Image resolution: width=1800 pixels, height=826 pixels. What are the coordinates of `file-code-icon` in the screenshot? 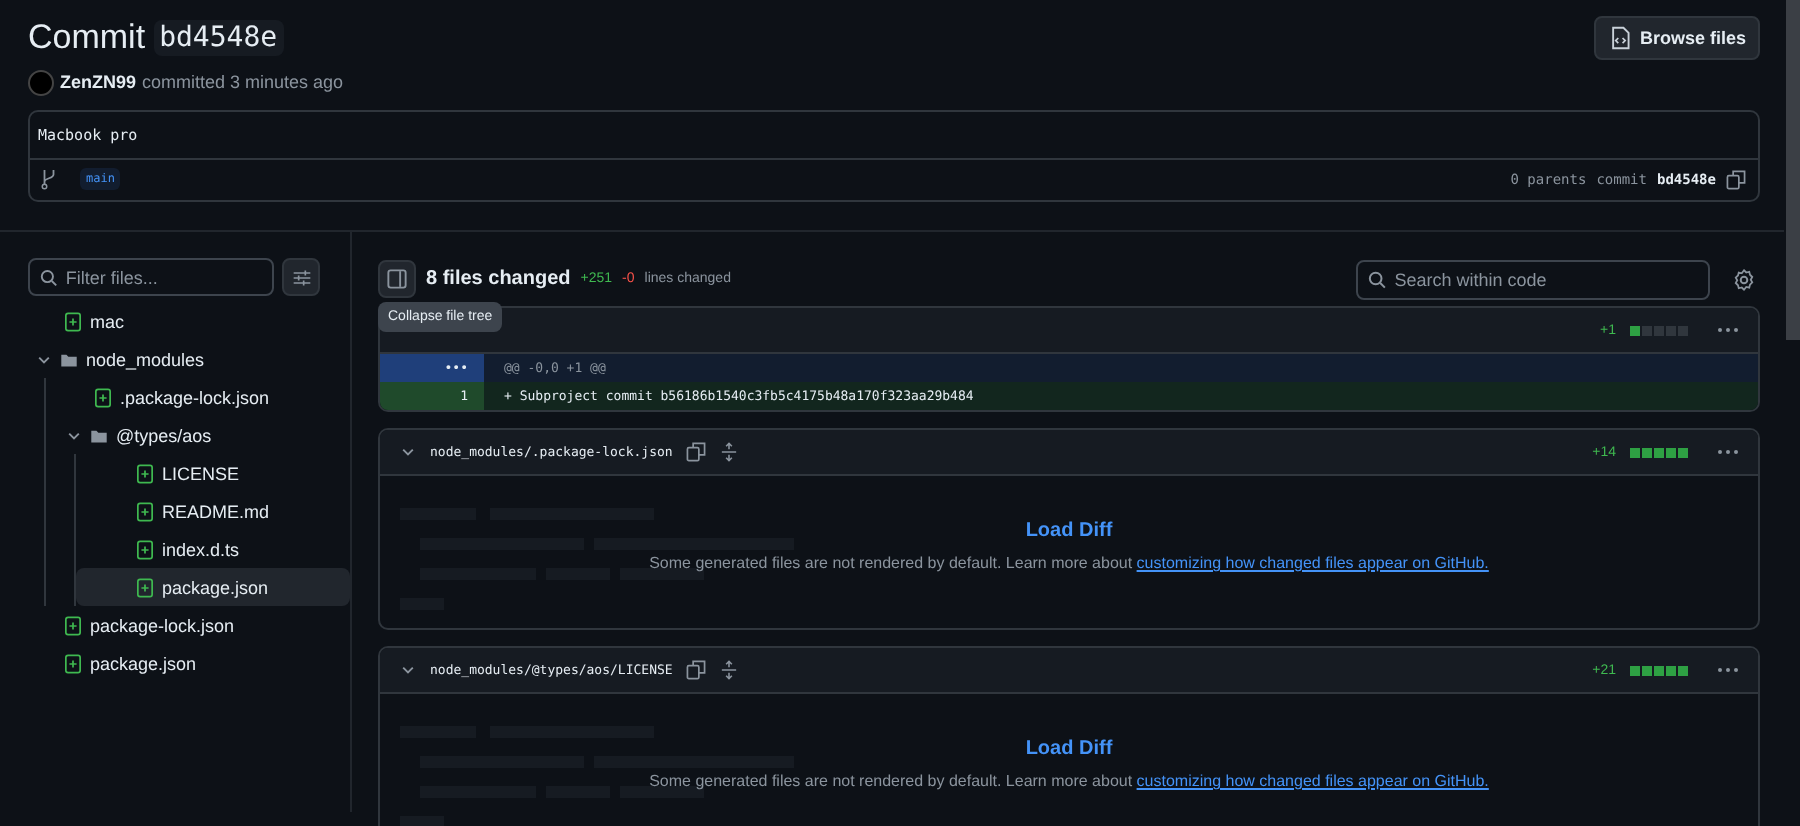 It's located at (1619, 38).